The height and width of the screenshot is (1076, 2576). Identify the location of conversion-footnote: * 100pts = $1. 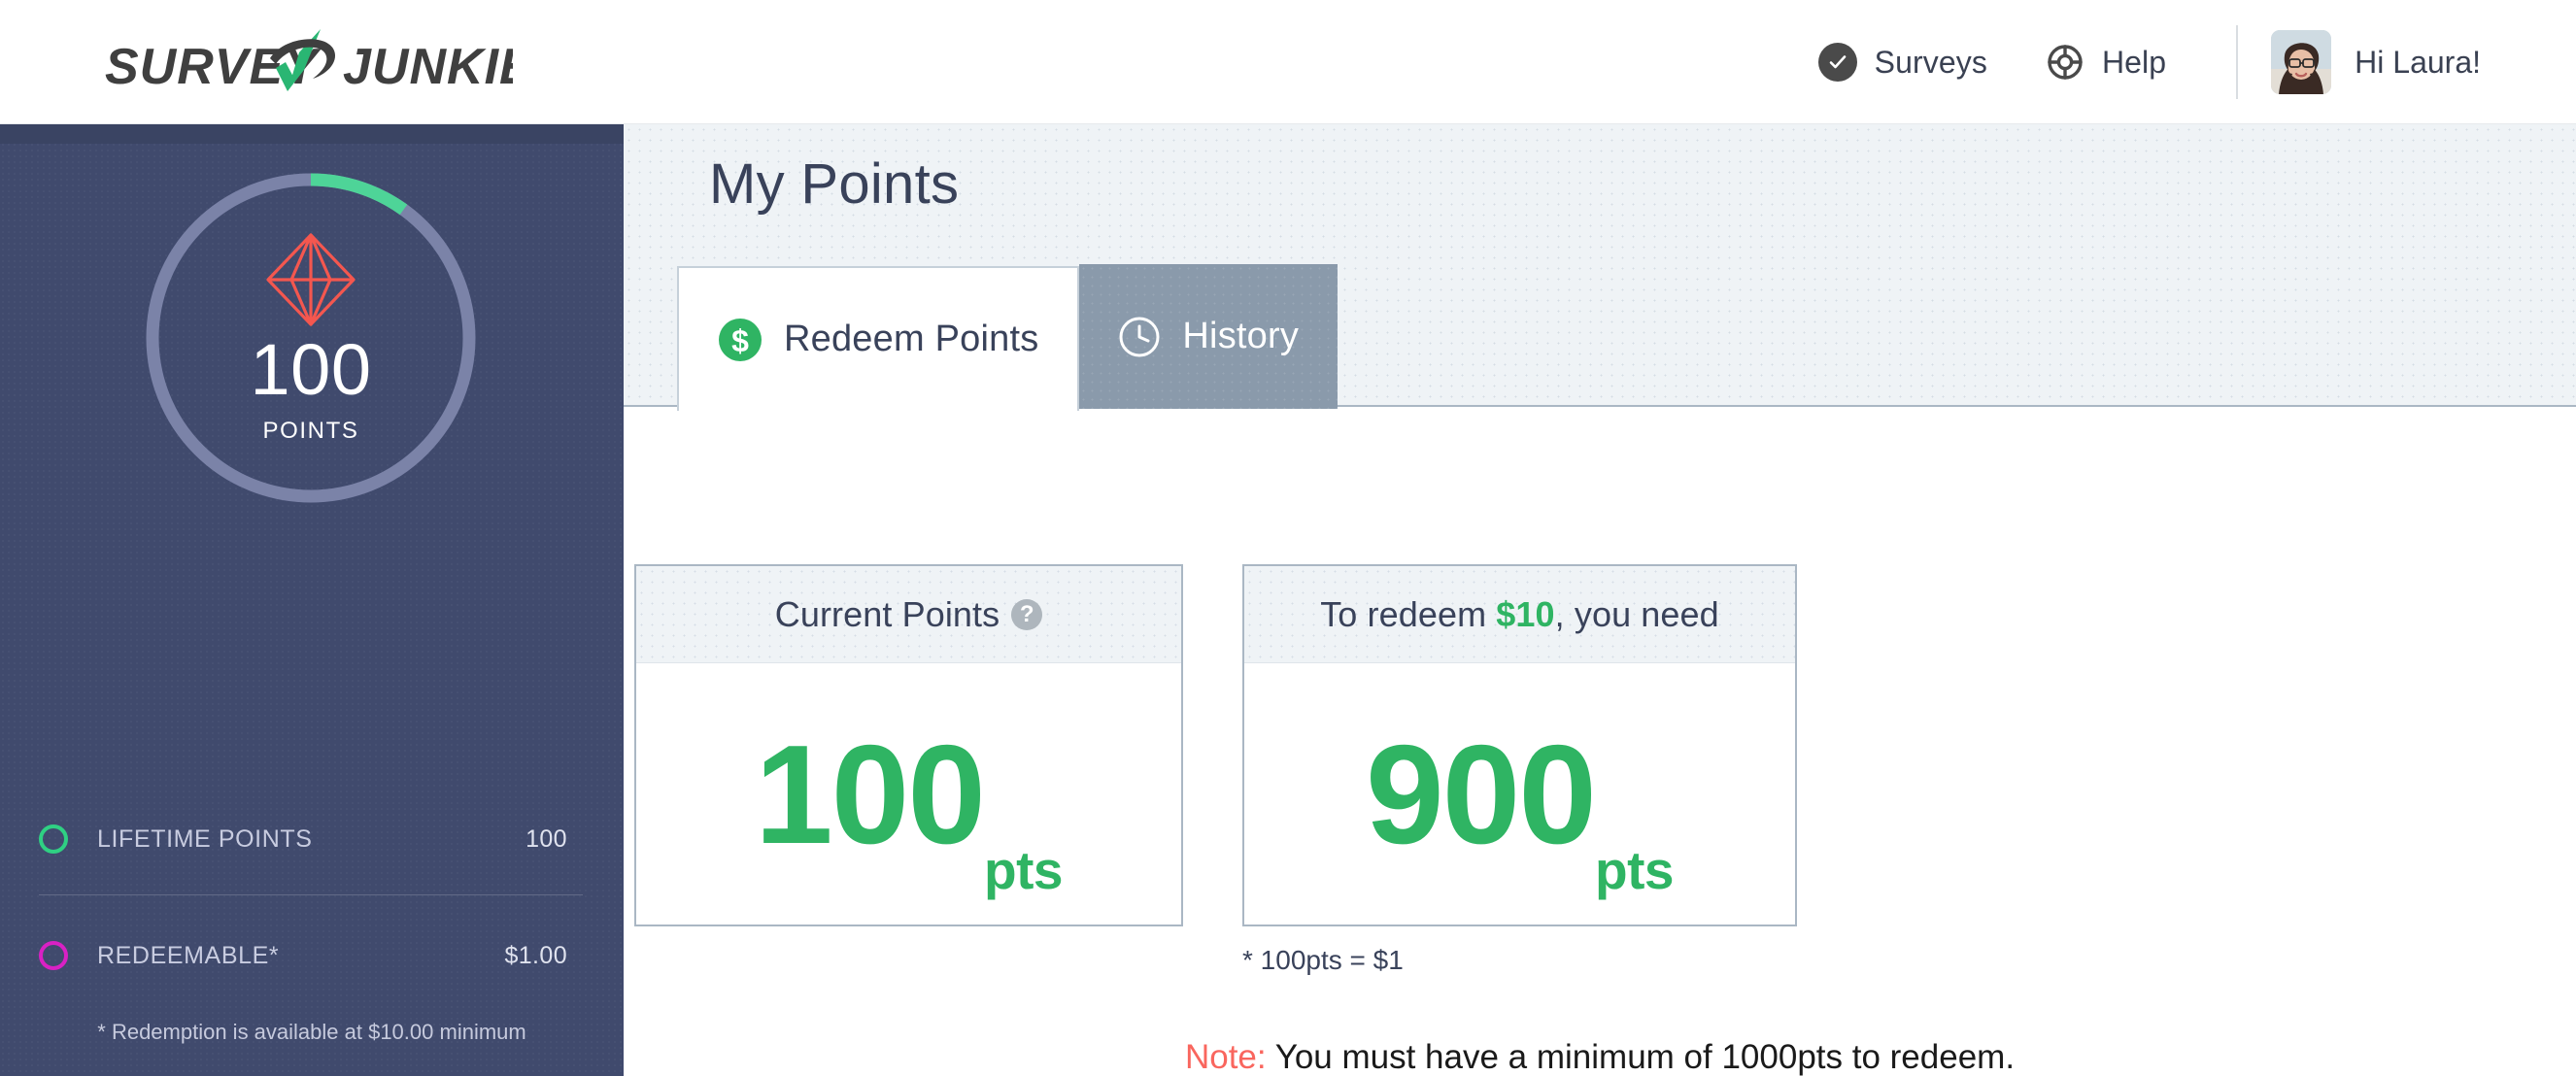
(1323, 960).